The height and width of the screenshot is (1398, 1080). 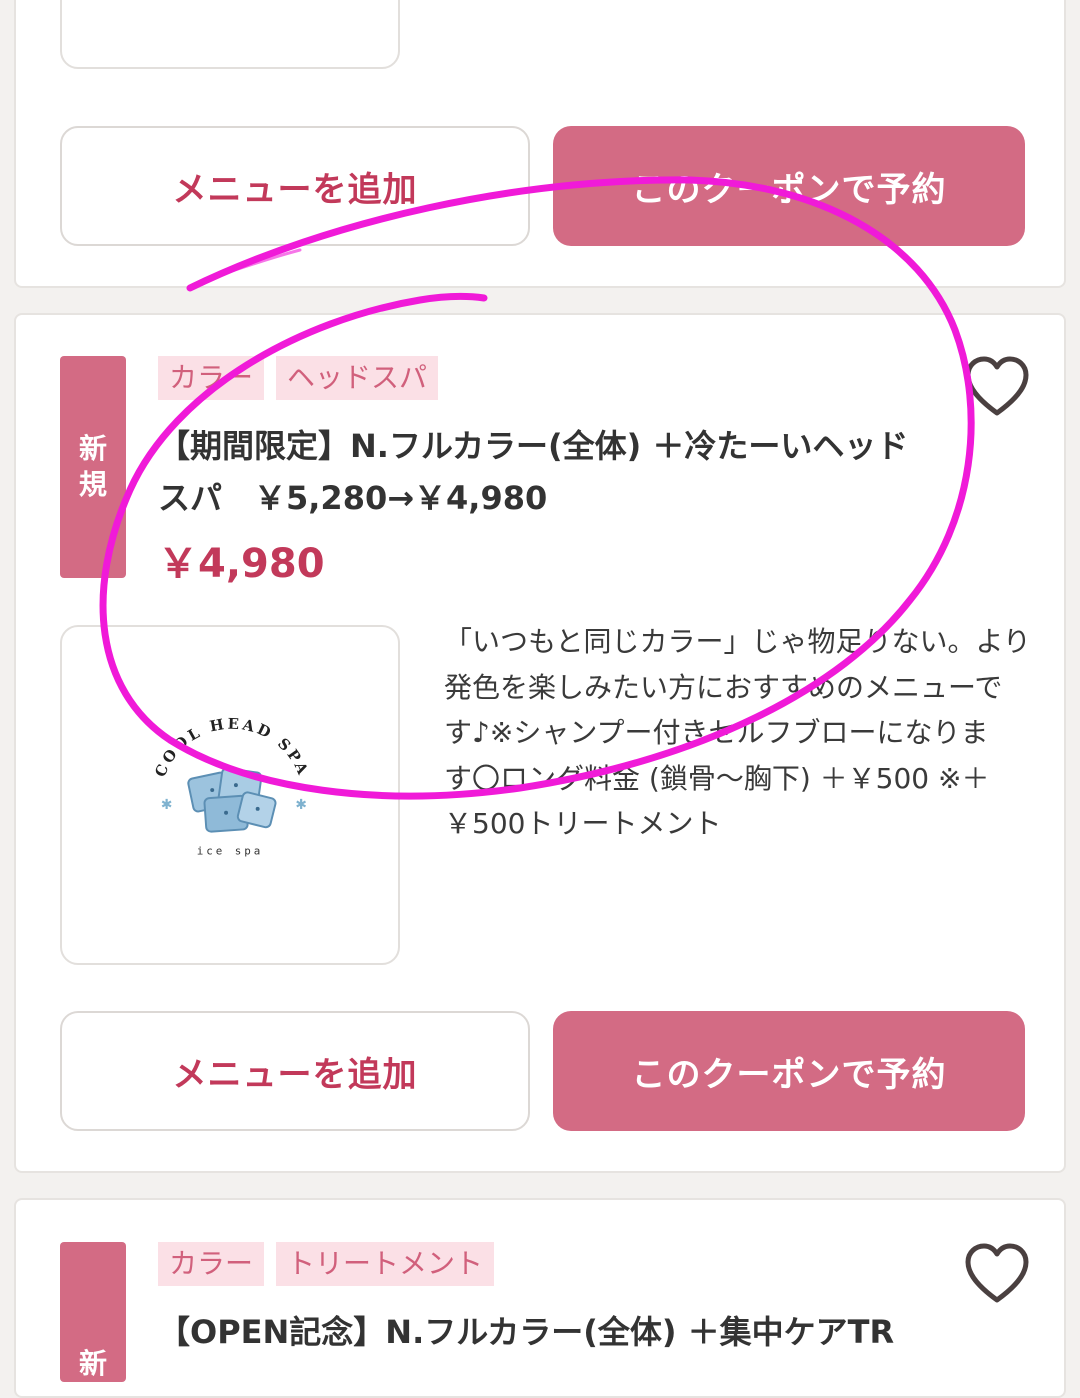 I want to click on coupon-title: 【OPEN記念】N.フルカラー(全体) ＋集中ケアTR, so click(x=558, y=1332).